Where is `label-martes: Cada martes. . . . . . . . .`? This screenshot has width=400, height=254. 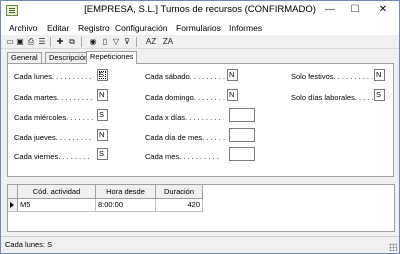
label-martes: Cada martes. . . . . . . . . is located at coordinates (53, 97).